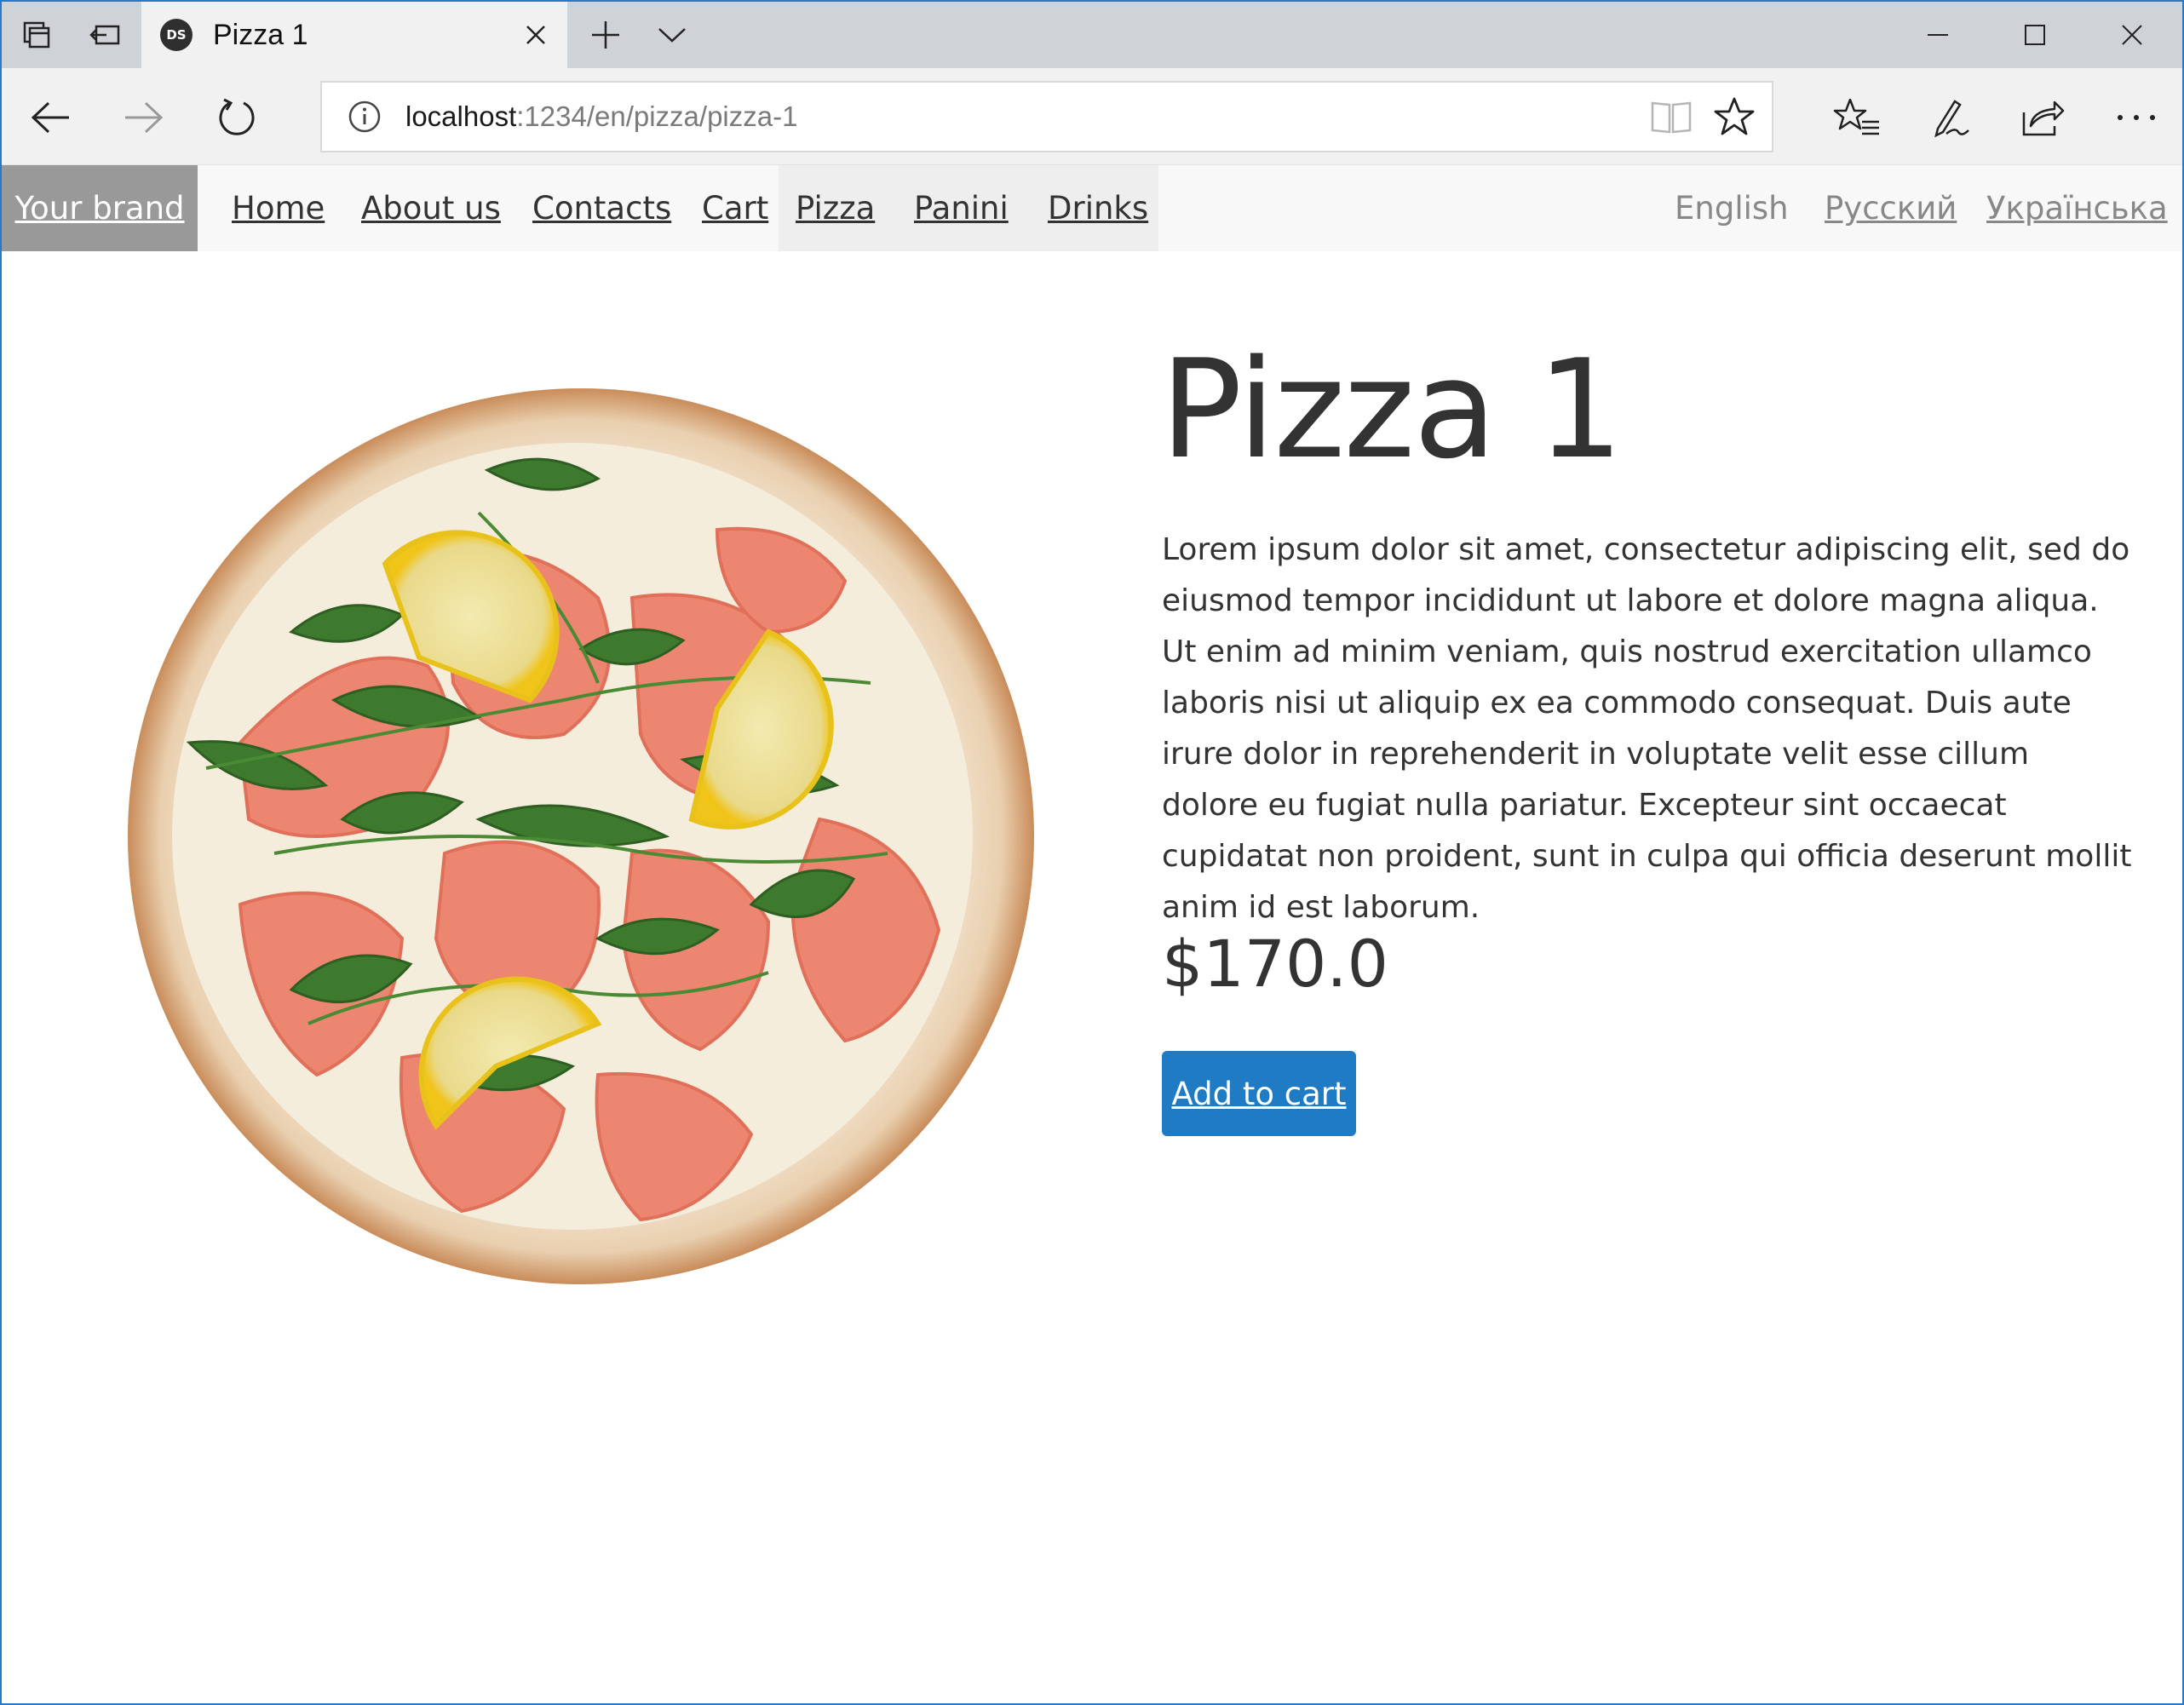 This screenshot has height=1705, width=2184. What do you see at coordinates (2034, 35) in the screenshot?
I see `maximize-window-icon` at bounding box center [2034, 35].